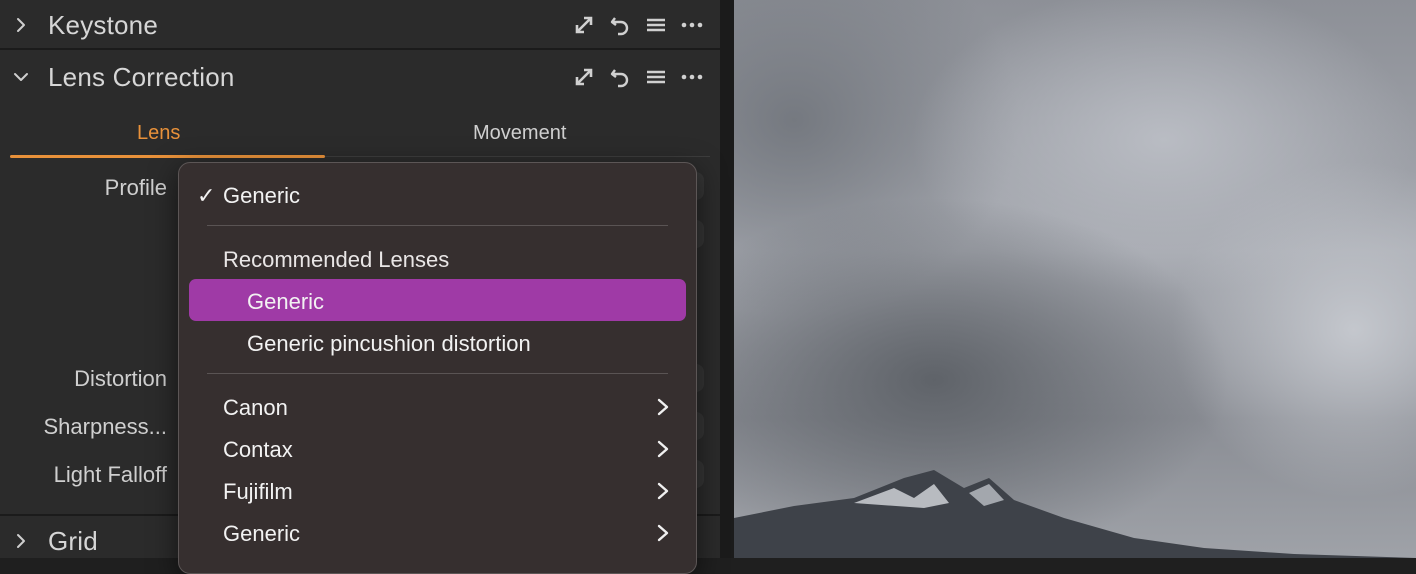  What do you see at coordinates (336, 259) in the screenshot?
I see `menu-group-header-label: Recommended Lenses` at bounding box center [336, 259].